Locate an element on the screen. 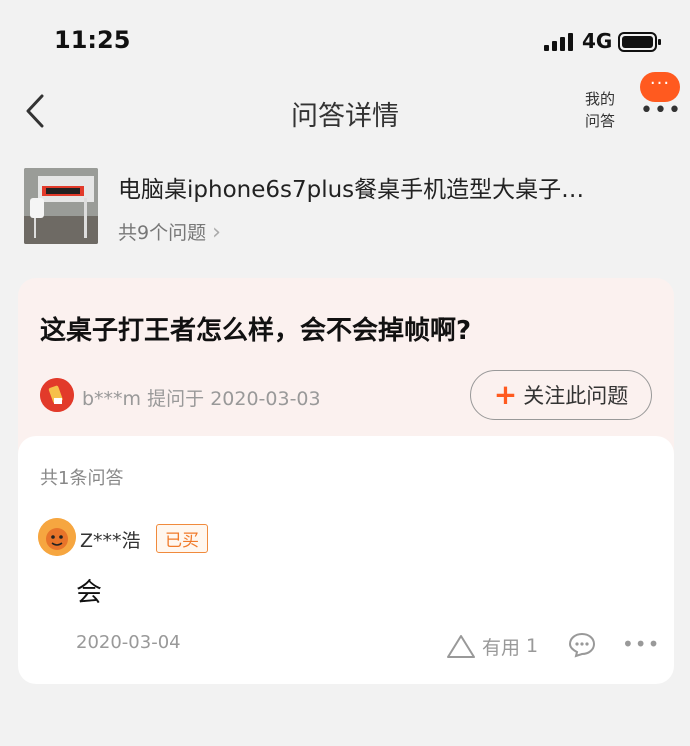 The height and width of the screenshot is (746, 690). my-answers-button: 我的 问答 is located at coordinates (600, 110).